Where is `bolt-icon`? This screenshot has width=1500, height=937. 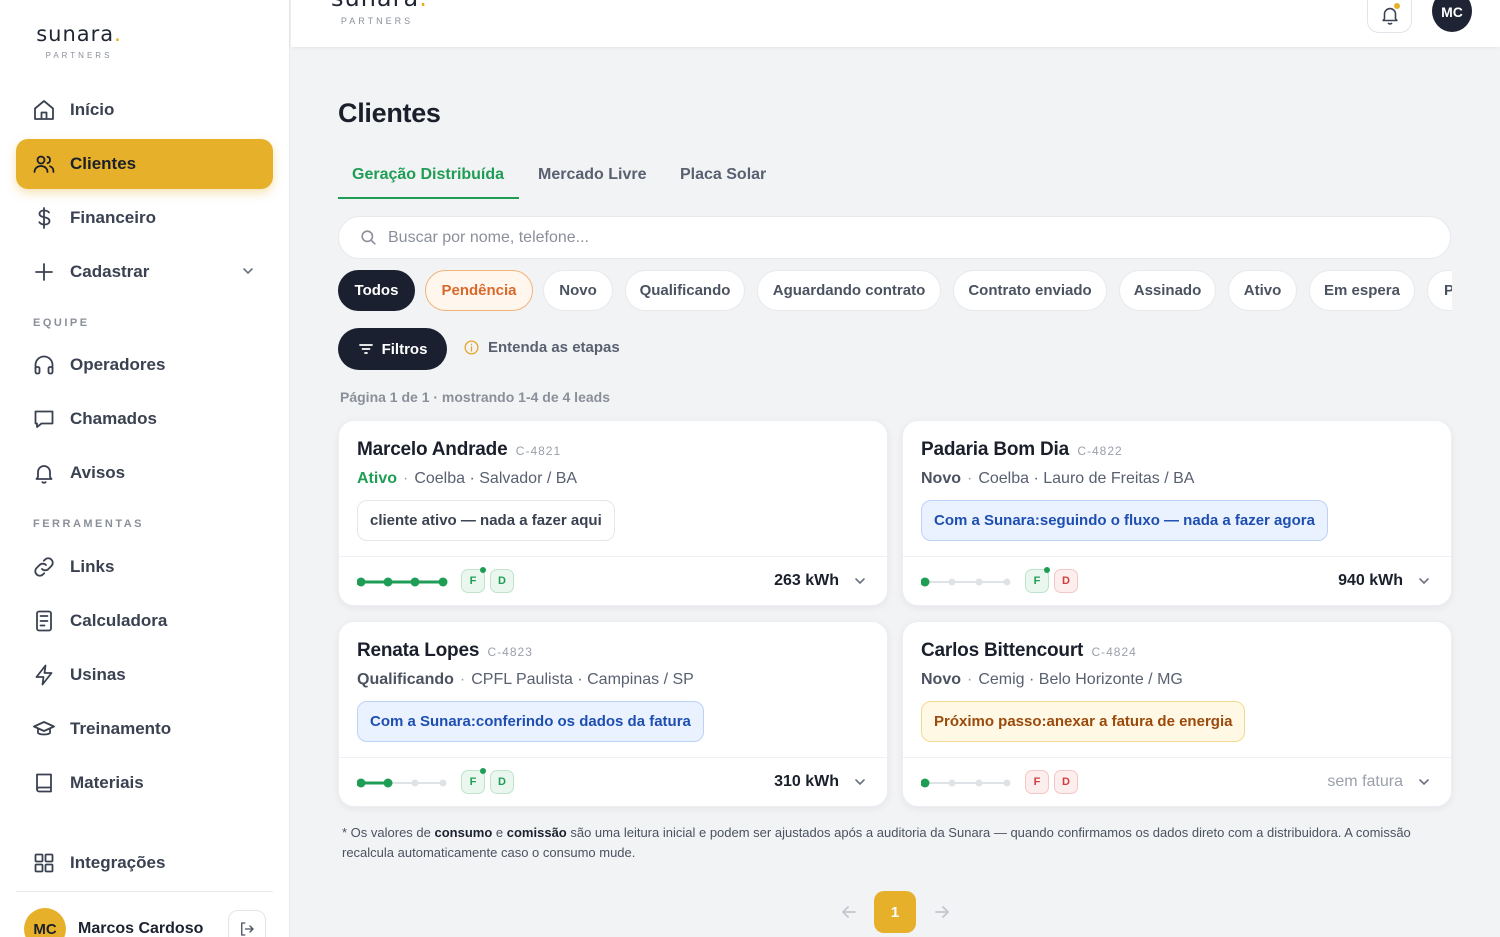
bolt-icon is located at coordinates (44, 675).